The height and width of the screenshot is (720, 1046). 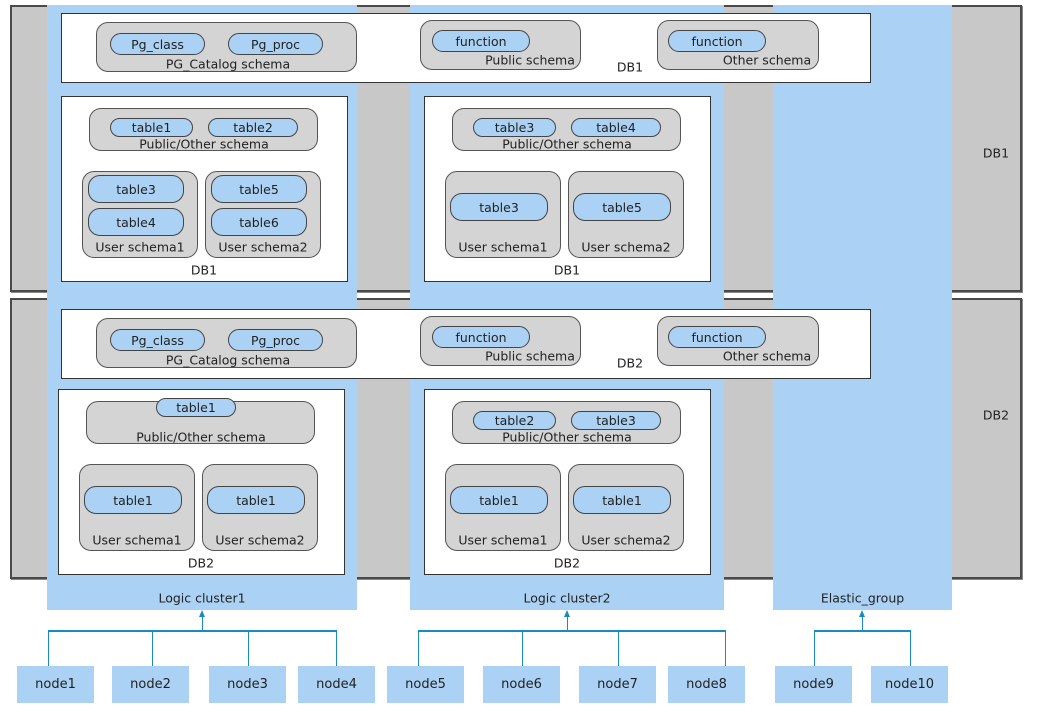 What do you see at coordinates (247, 684) in the screenshot?
I see `node-3: node3` at bounding box center [247, 684].